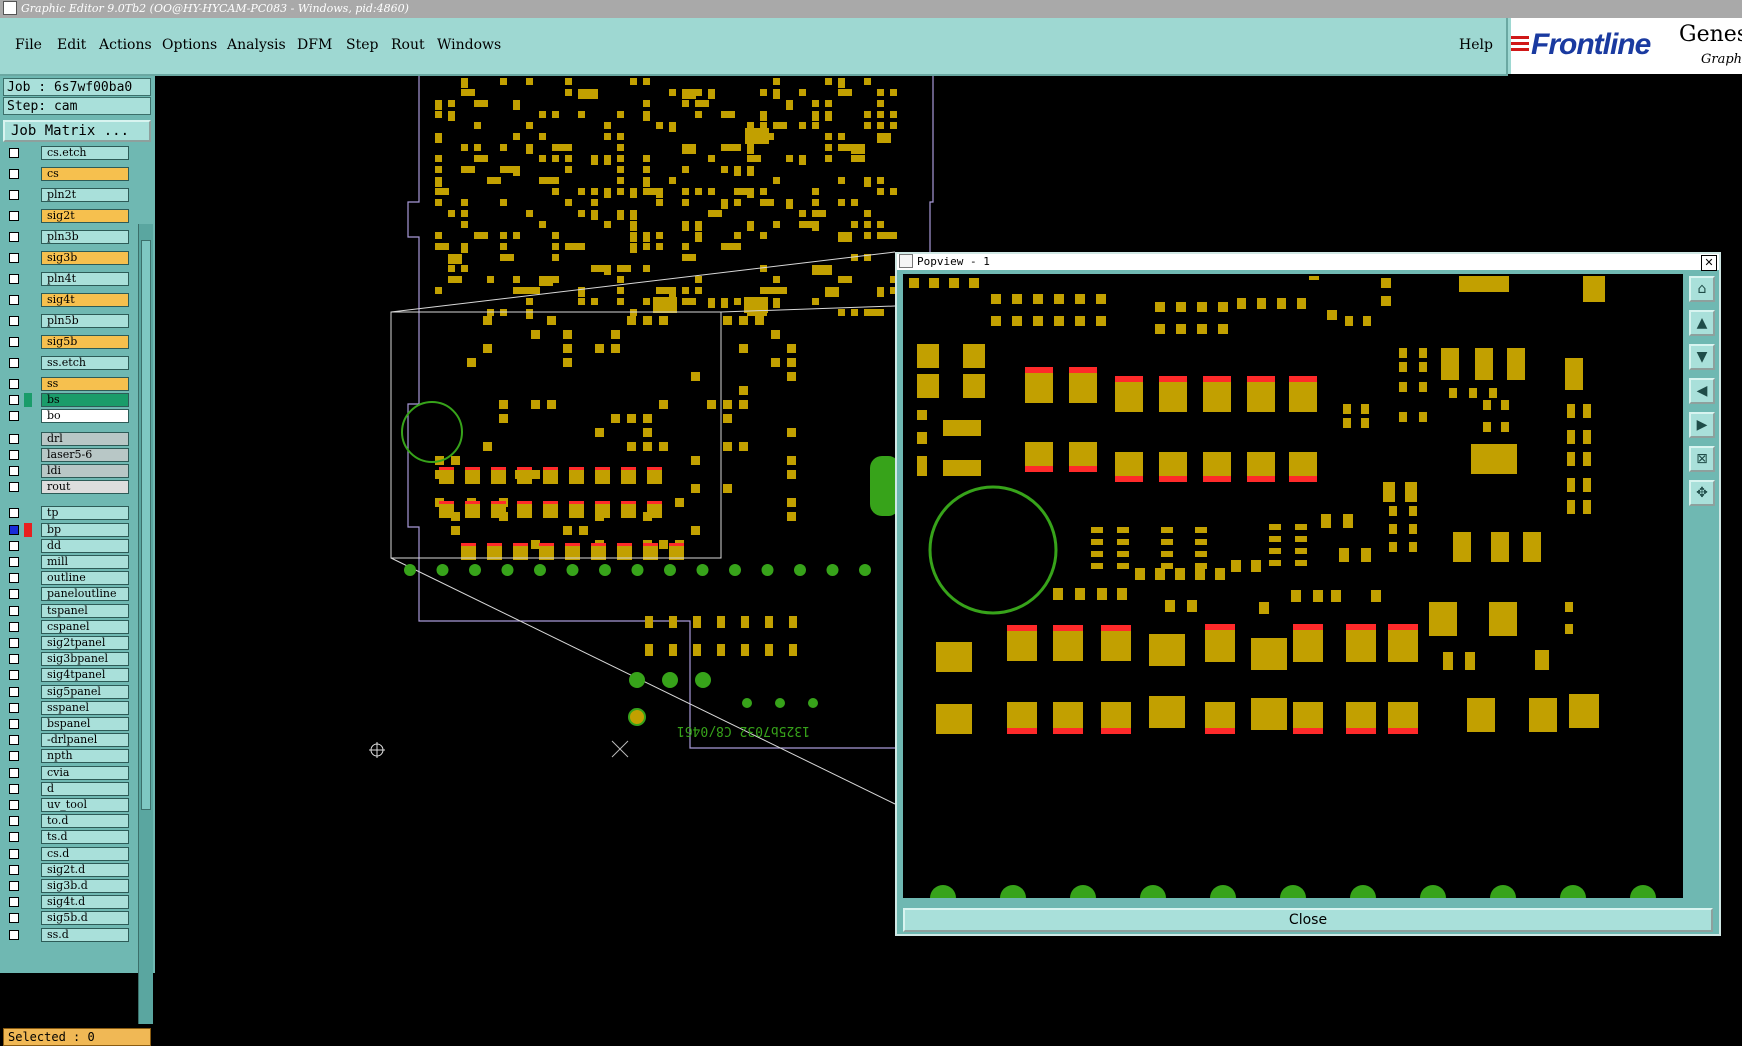  I want to click on layer-row: sspanel, so click(67, 707).